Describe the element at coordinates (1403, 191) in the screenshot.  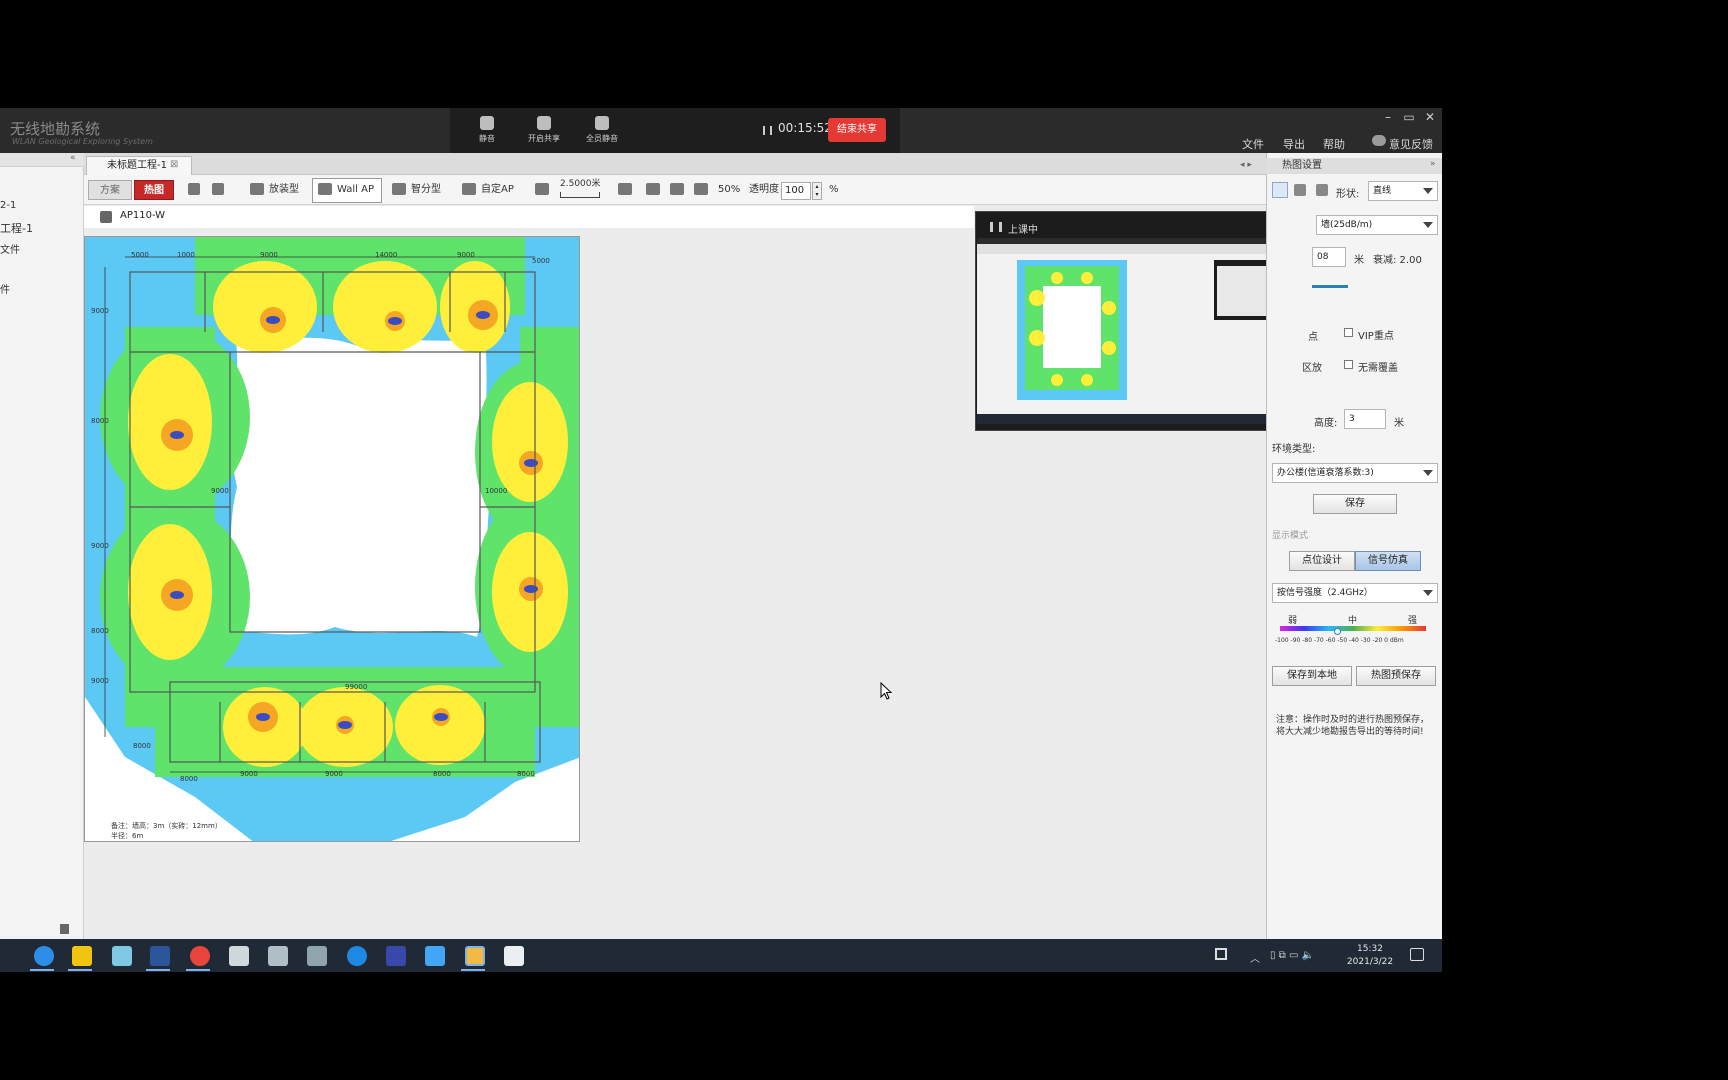
I see `shape-select: 直线` at that location.